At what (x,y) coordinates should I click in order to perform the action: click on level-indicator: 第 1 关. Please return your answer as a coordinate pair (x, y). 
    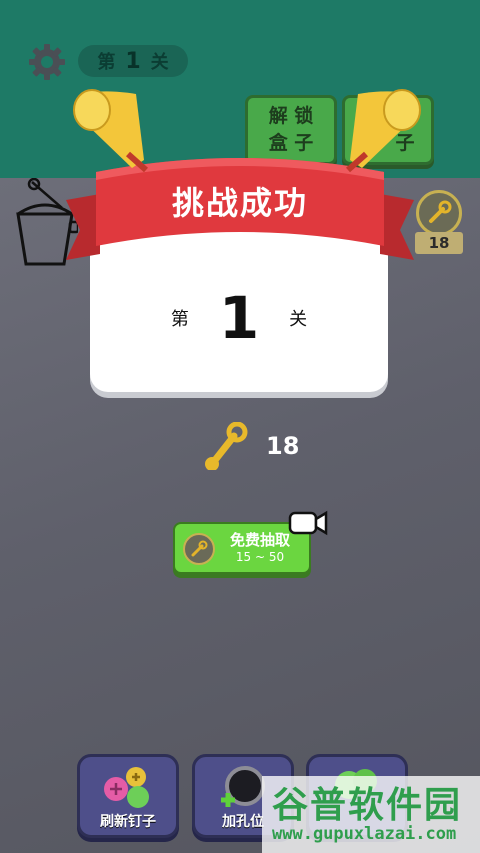
    Looking at the image, I should click on (133, 61).